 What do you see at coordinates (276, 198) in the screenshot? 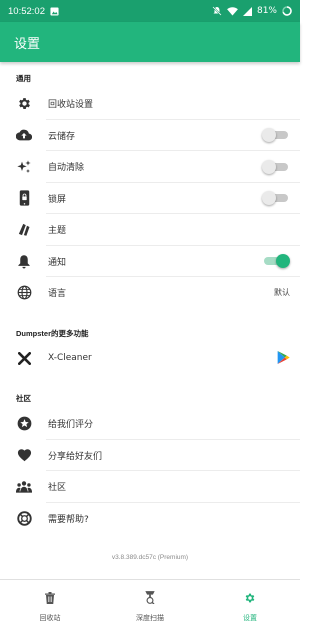
I see `lock-screen-toggle` at bounding box center [276, 198].